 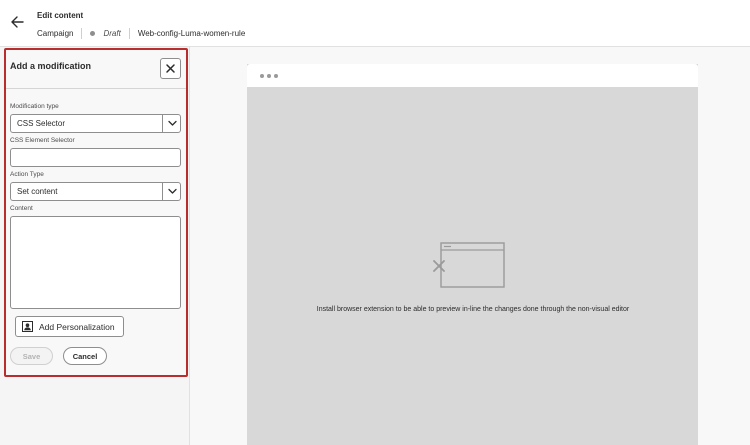 I want to click on status-badge: Draft, so click(x=112, y=33).